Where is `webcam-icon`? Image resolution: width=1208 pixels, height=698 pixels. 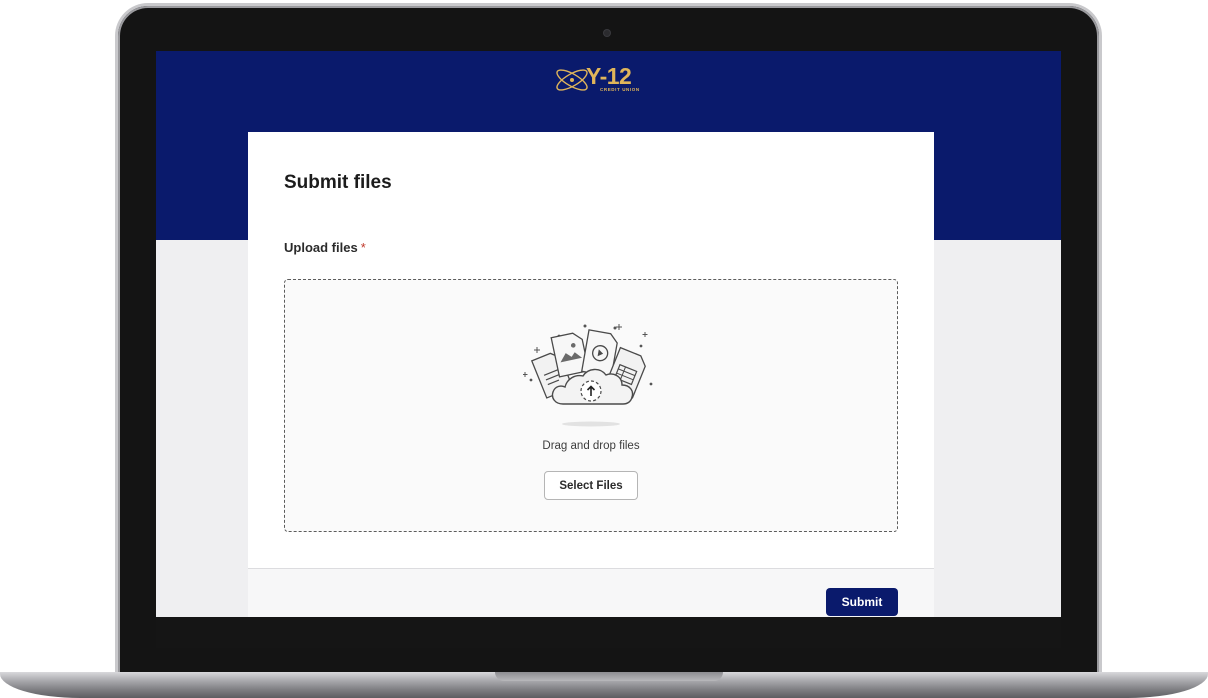 webcam-icon is located at coordinates (607, 33).